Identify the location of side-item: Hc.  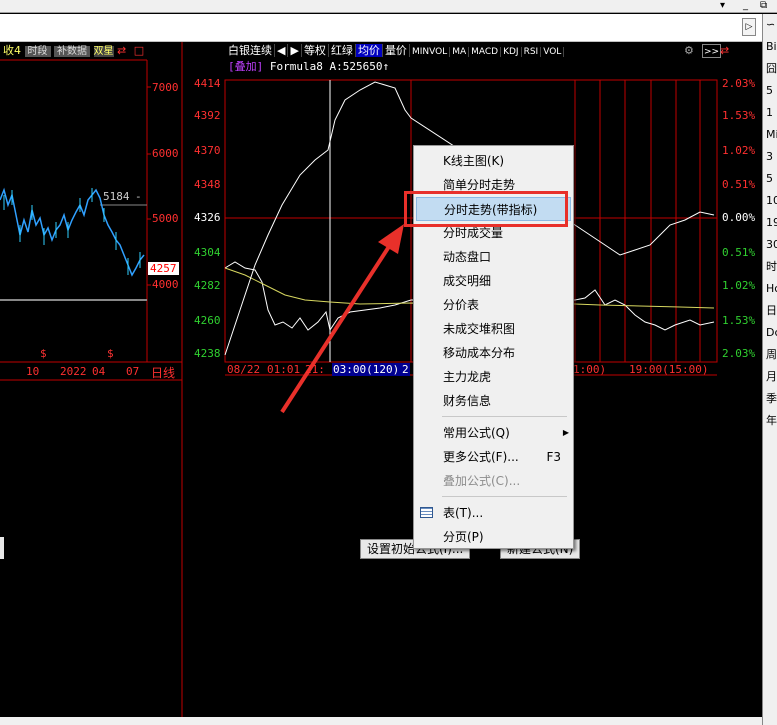
(770, 289).